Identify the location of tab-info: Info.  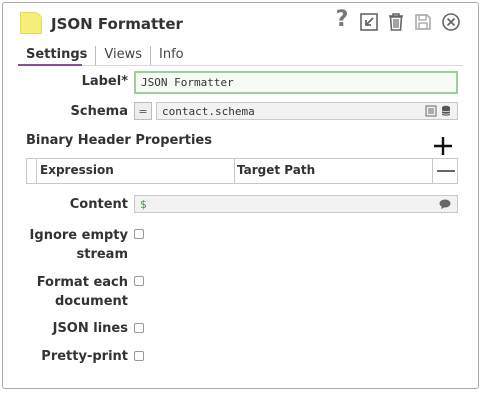
(171, 56).